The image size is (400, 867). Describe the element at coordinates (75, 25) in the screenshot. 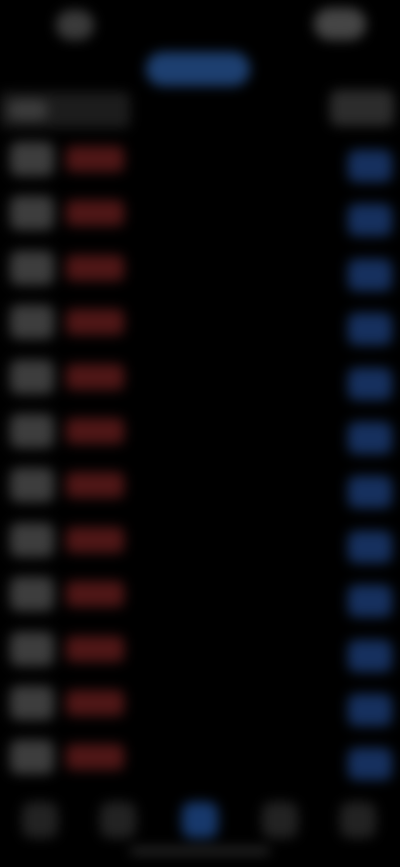

I see `status-left-indicator` at that location.